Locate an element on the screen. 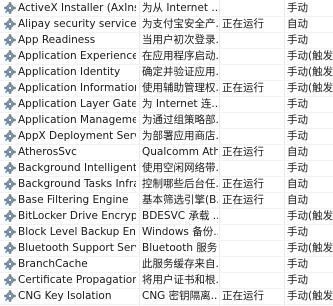 Image resolution: width=333 pixels, height=306 pixels. service-row: App Readiness 当用户初次登录... 手动 is located at coordinates (166, 40).